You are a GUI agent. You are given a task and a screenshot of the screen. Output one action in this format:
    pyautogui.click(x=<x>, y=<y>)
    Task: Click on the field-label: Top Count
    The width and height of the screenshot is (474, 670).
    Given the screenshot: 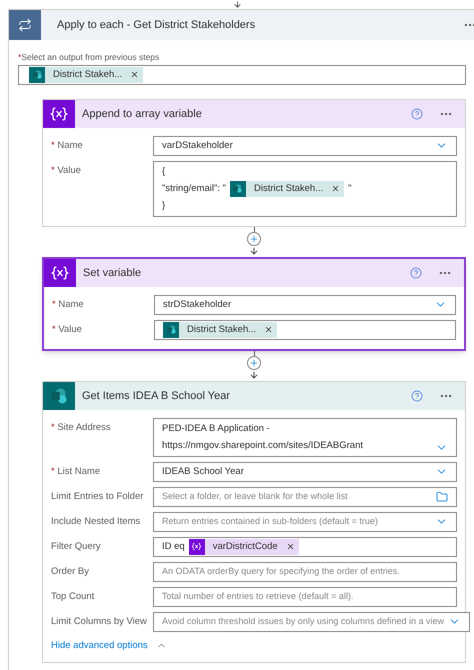 What is the action you would take?
    pyautogui.click(x=73, y=597)
    